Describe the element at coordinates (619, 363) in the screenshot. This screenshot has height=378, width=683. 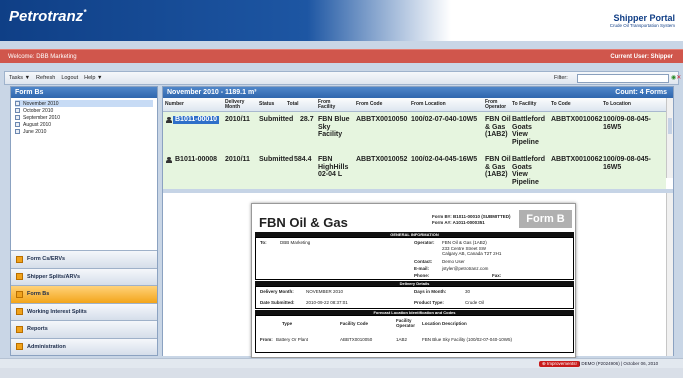
I see `build-info: | DEMO (P2024906) | October 06, 2010` at that location.